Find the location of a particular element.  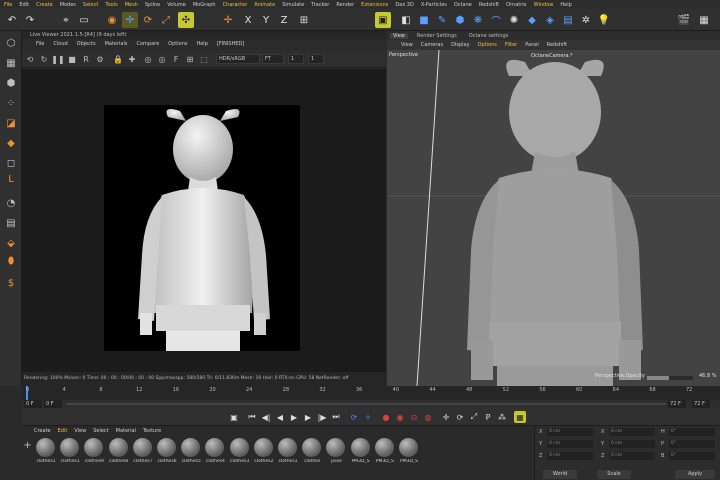

material-item: clothes6 is located at coordinates (166, 454).